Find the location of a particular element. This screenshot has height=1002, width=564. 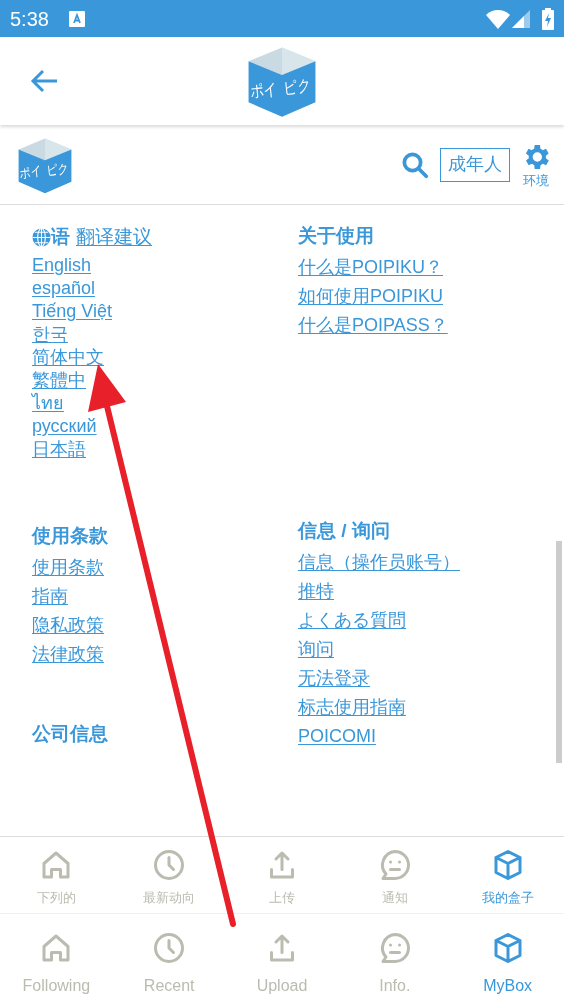

footer-link: 隐私政策 is located at coordinates (68, 625).